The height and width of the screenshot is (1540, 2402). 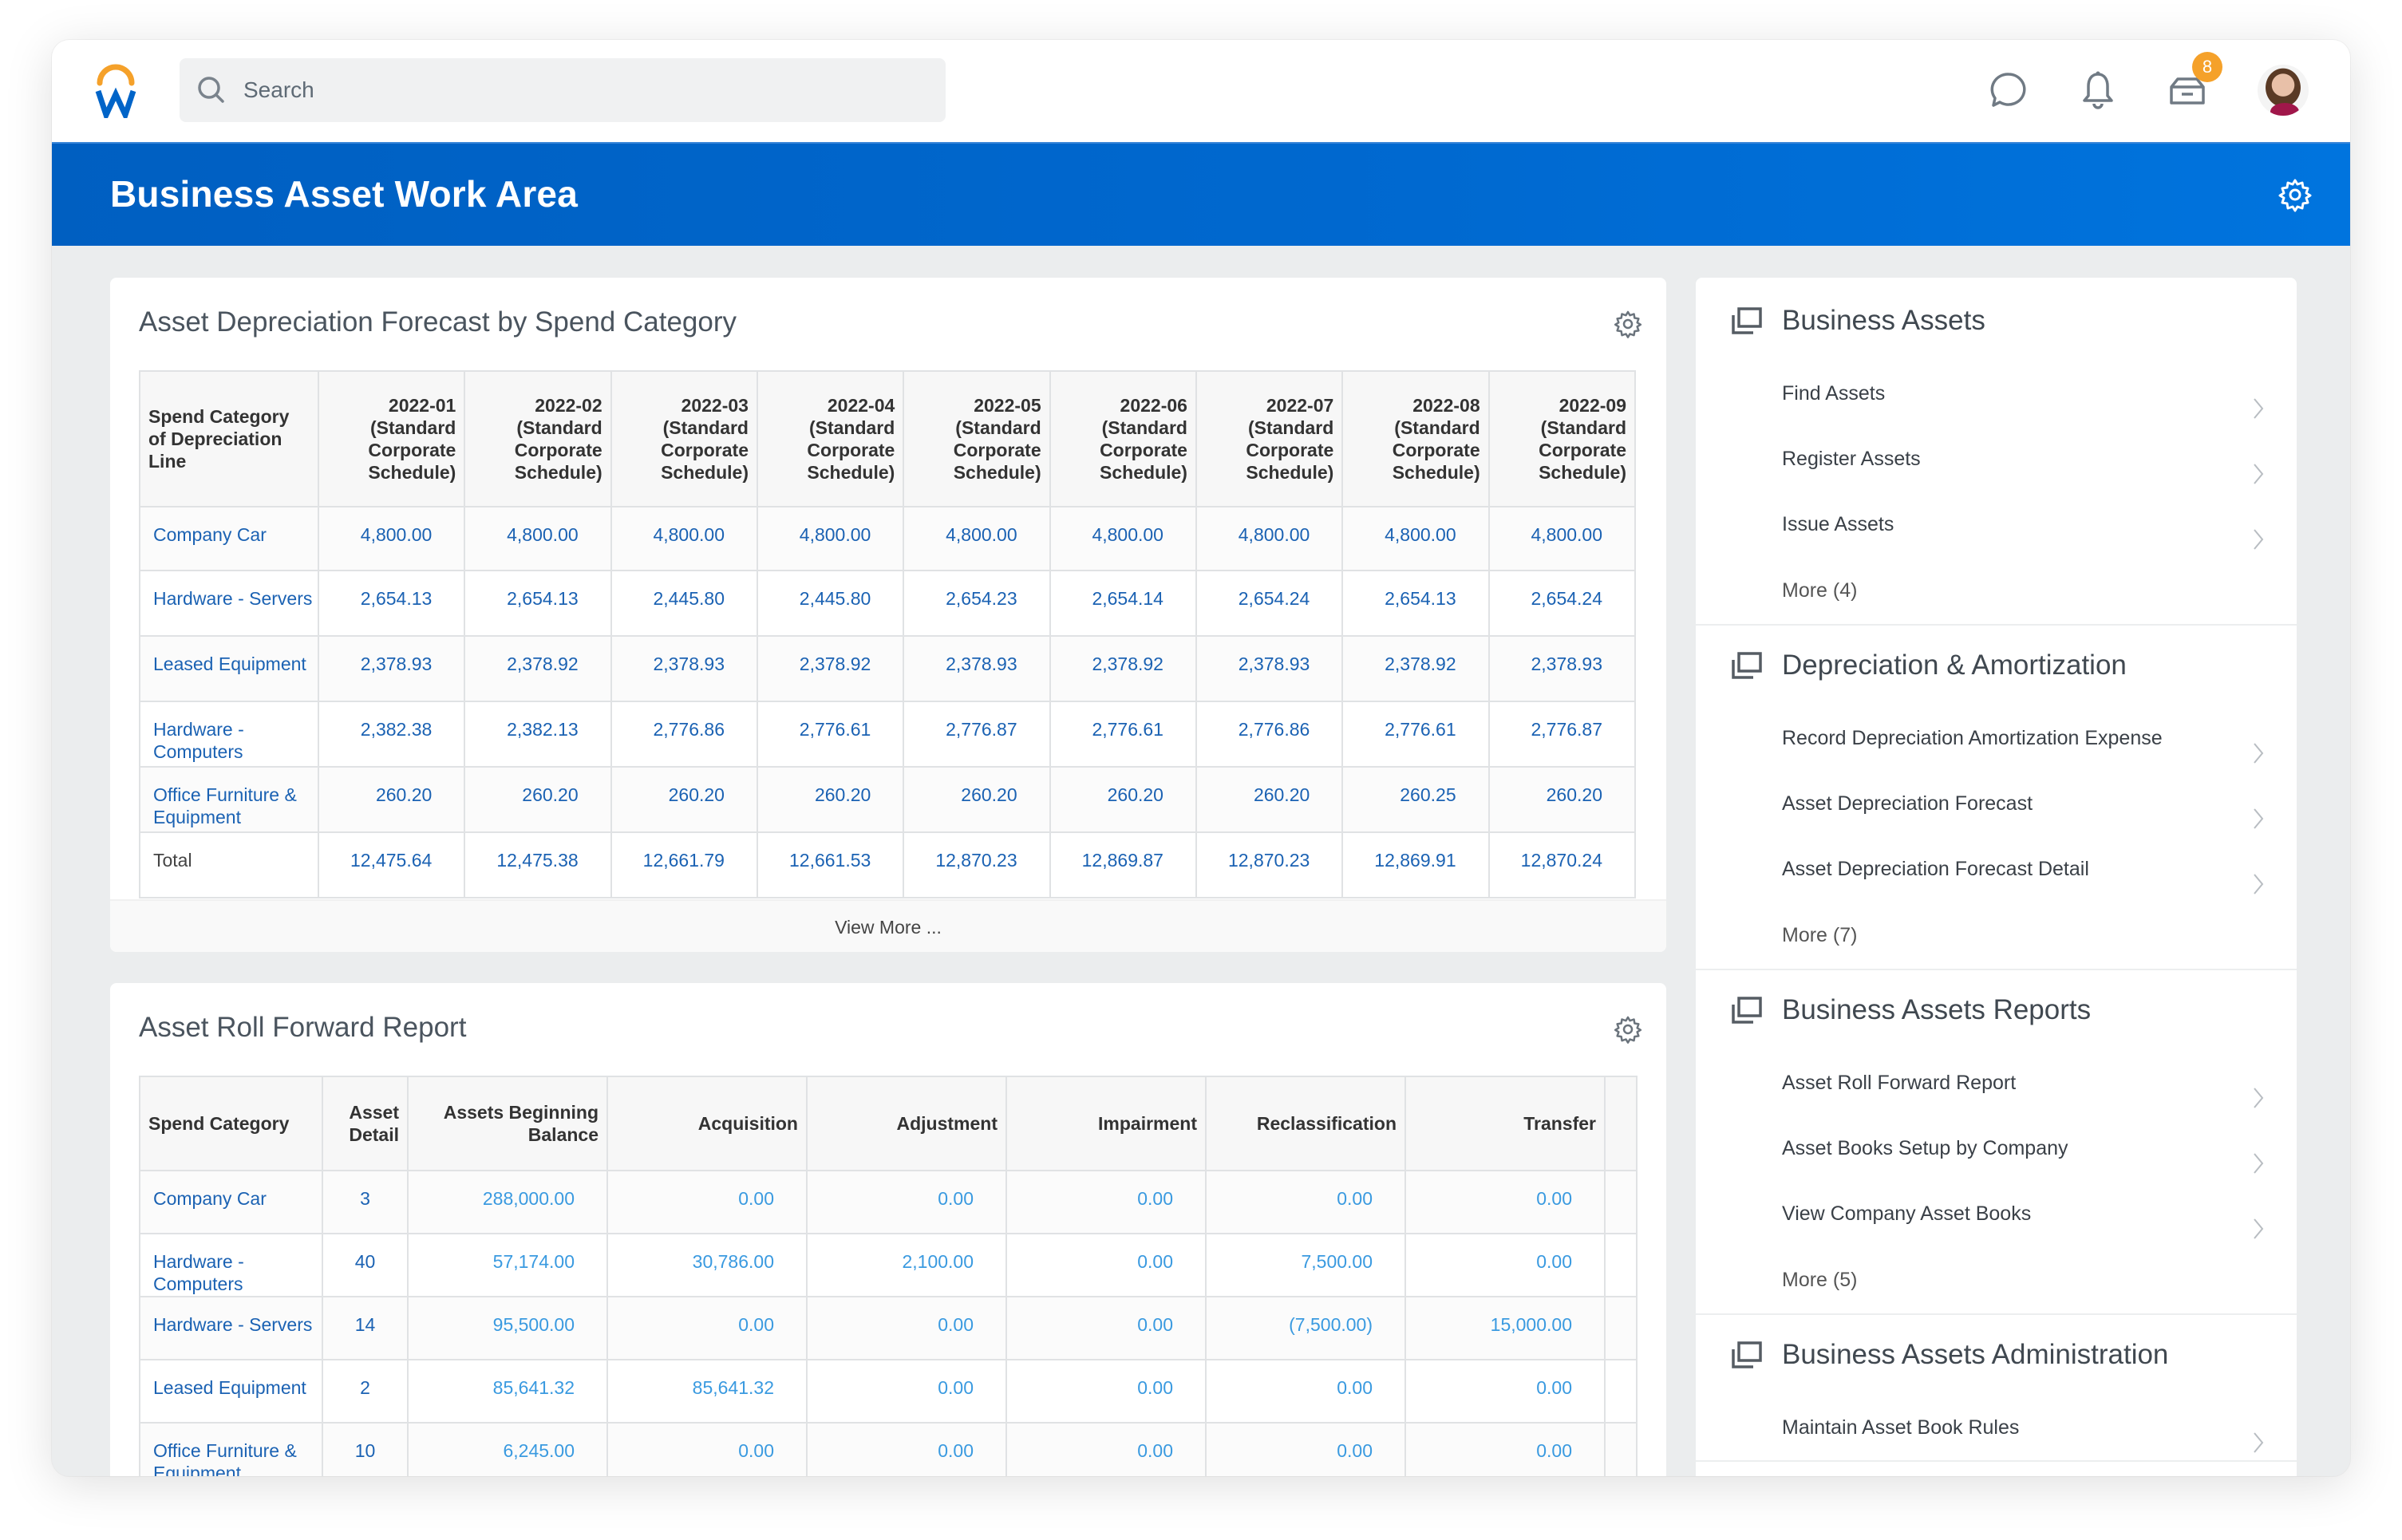 What do you see at coordinates (391, 864) in the screenshot?
I see `total-amount-link: 12,475.64` at bounding box center [391, 864].